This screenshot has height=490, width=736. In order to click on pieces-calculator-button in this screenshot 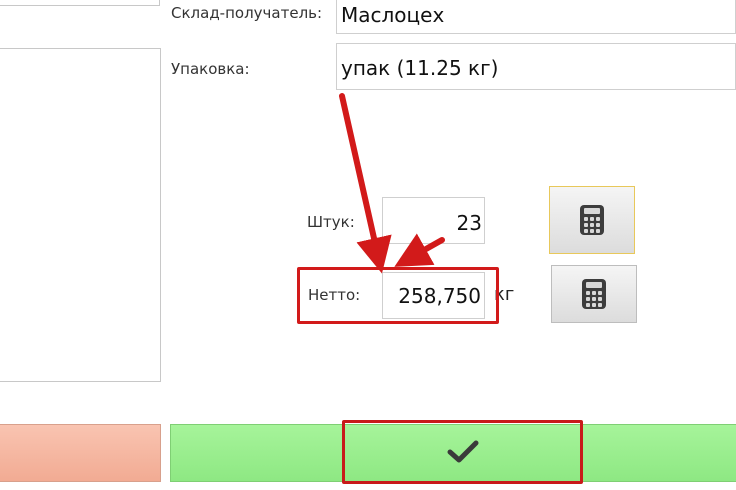, I will do `click(592, 220)`.